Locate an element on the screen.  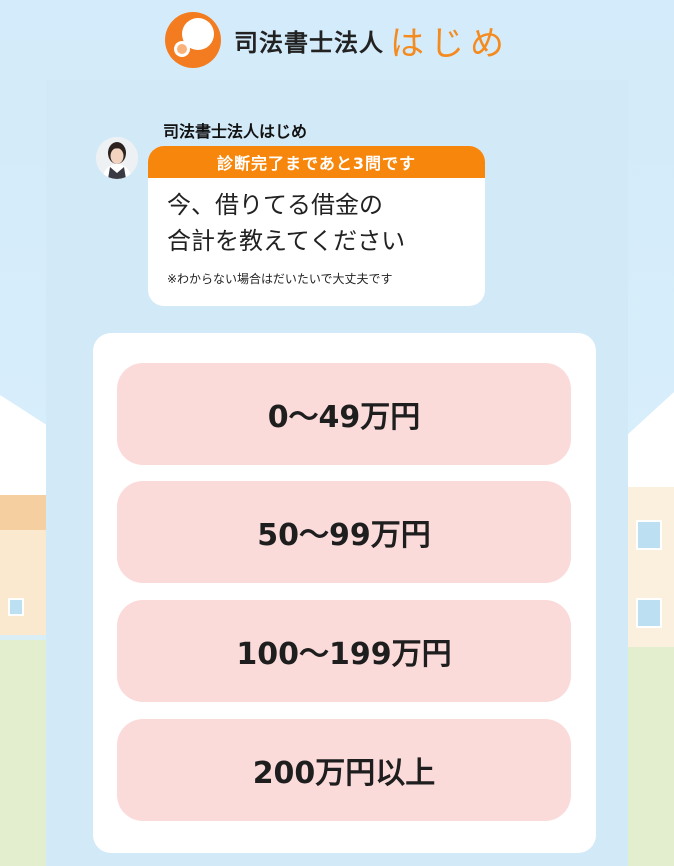
option-button-50-99: 50〜99万円 is located at coordinates (344, 532).